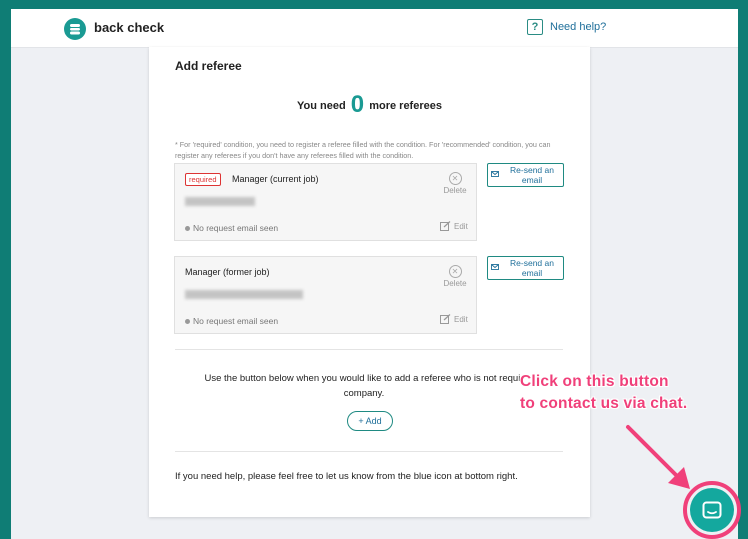 The width and height of the screenshot is (748, 539). I want to click on referee-role: Manager (former job), so click(227, 272).